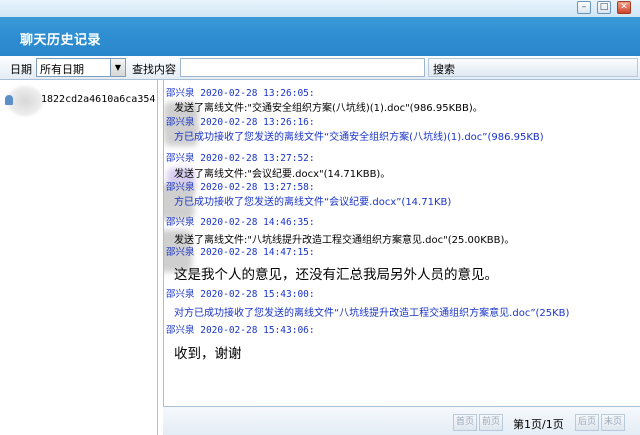 The height and width of the screenshot is (435, 640). What do you see at coordinates (154, 69) in the screenshot?
I see `search-content-label: 查找内容` at bounding box center [154, 69].